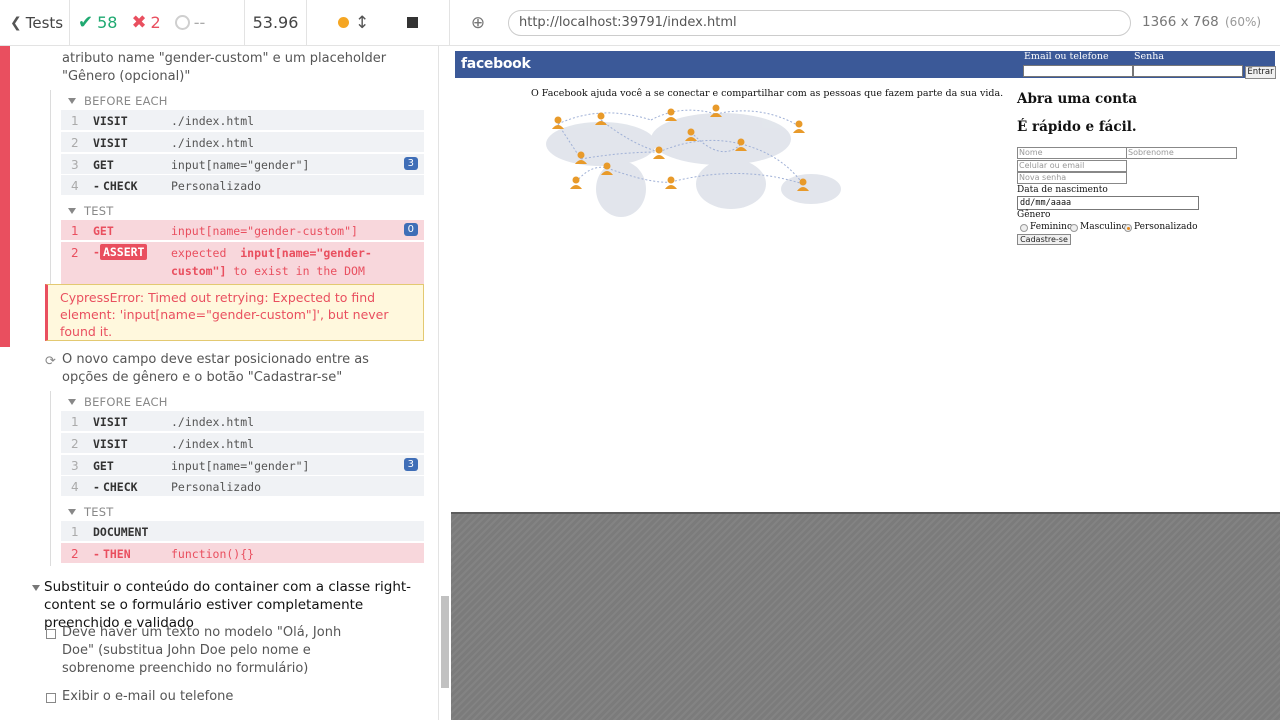 This screenshot has height=720, width=1280. What do you see at coordinates (44, 22) in the screenshot?
I see `back-label: Tests` at bounding box center [44, 22].